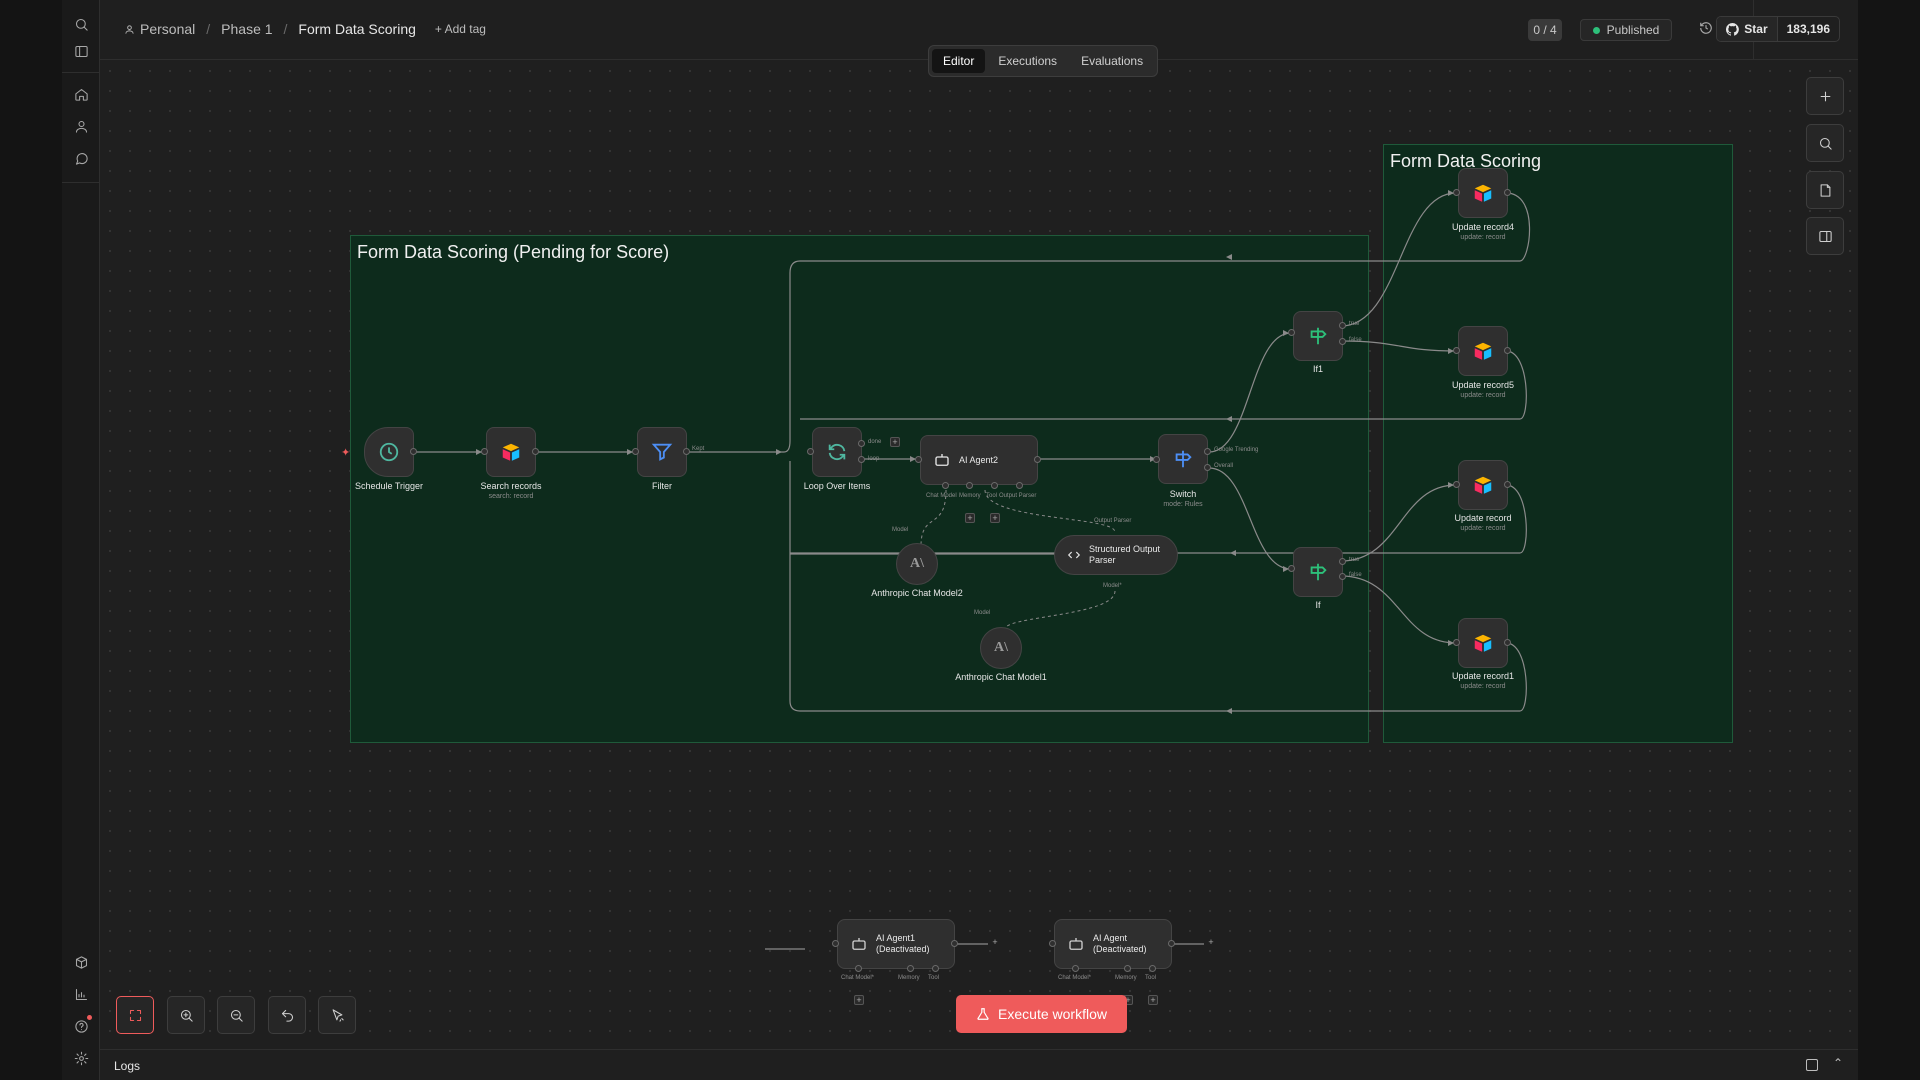 Image resolution: width=1920 pixels, height=1080 pixels. I want to click on sticky-note-button, so click(1825, 190).